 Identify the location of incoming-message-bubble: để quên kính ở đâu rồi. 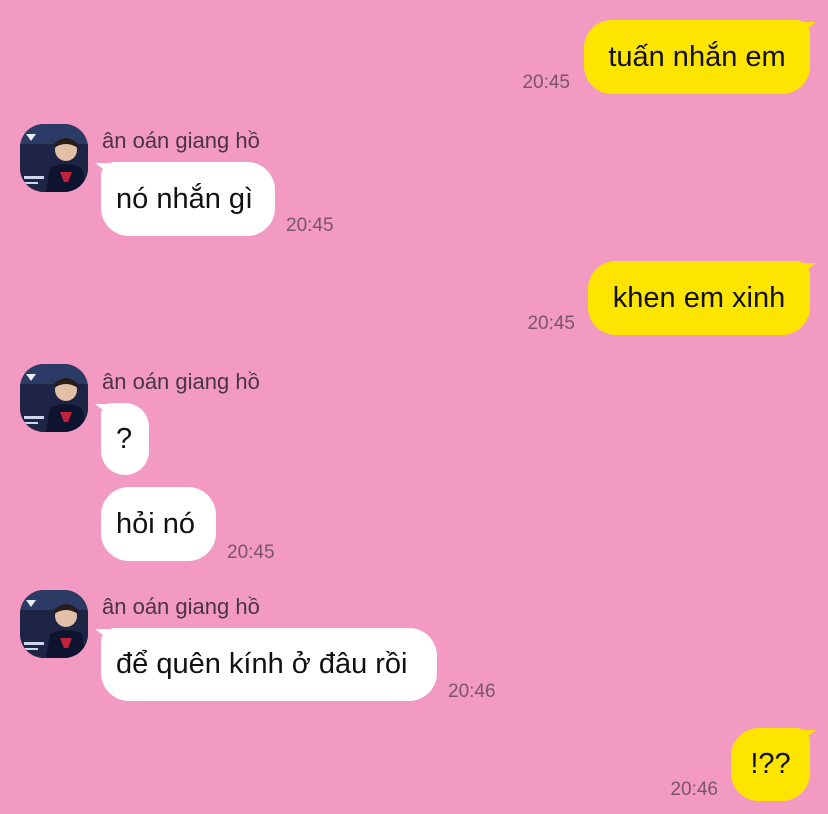
(269, 664).